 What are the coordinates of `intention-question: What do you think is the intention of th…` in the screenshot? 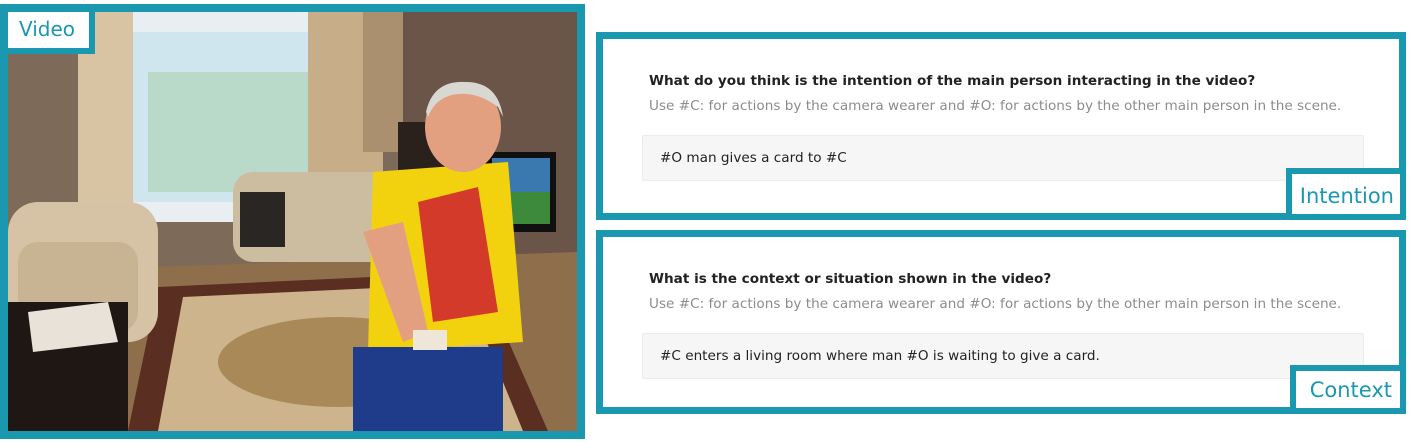 It's located at (952, 81).